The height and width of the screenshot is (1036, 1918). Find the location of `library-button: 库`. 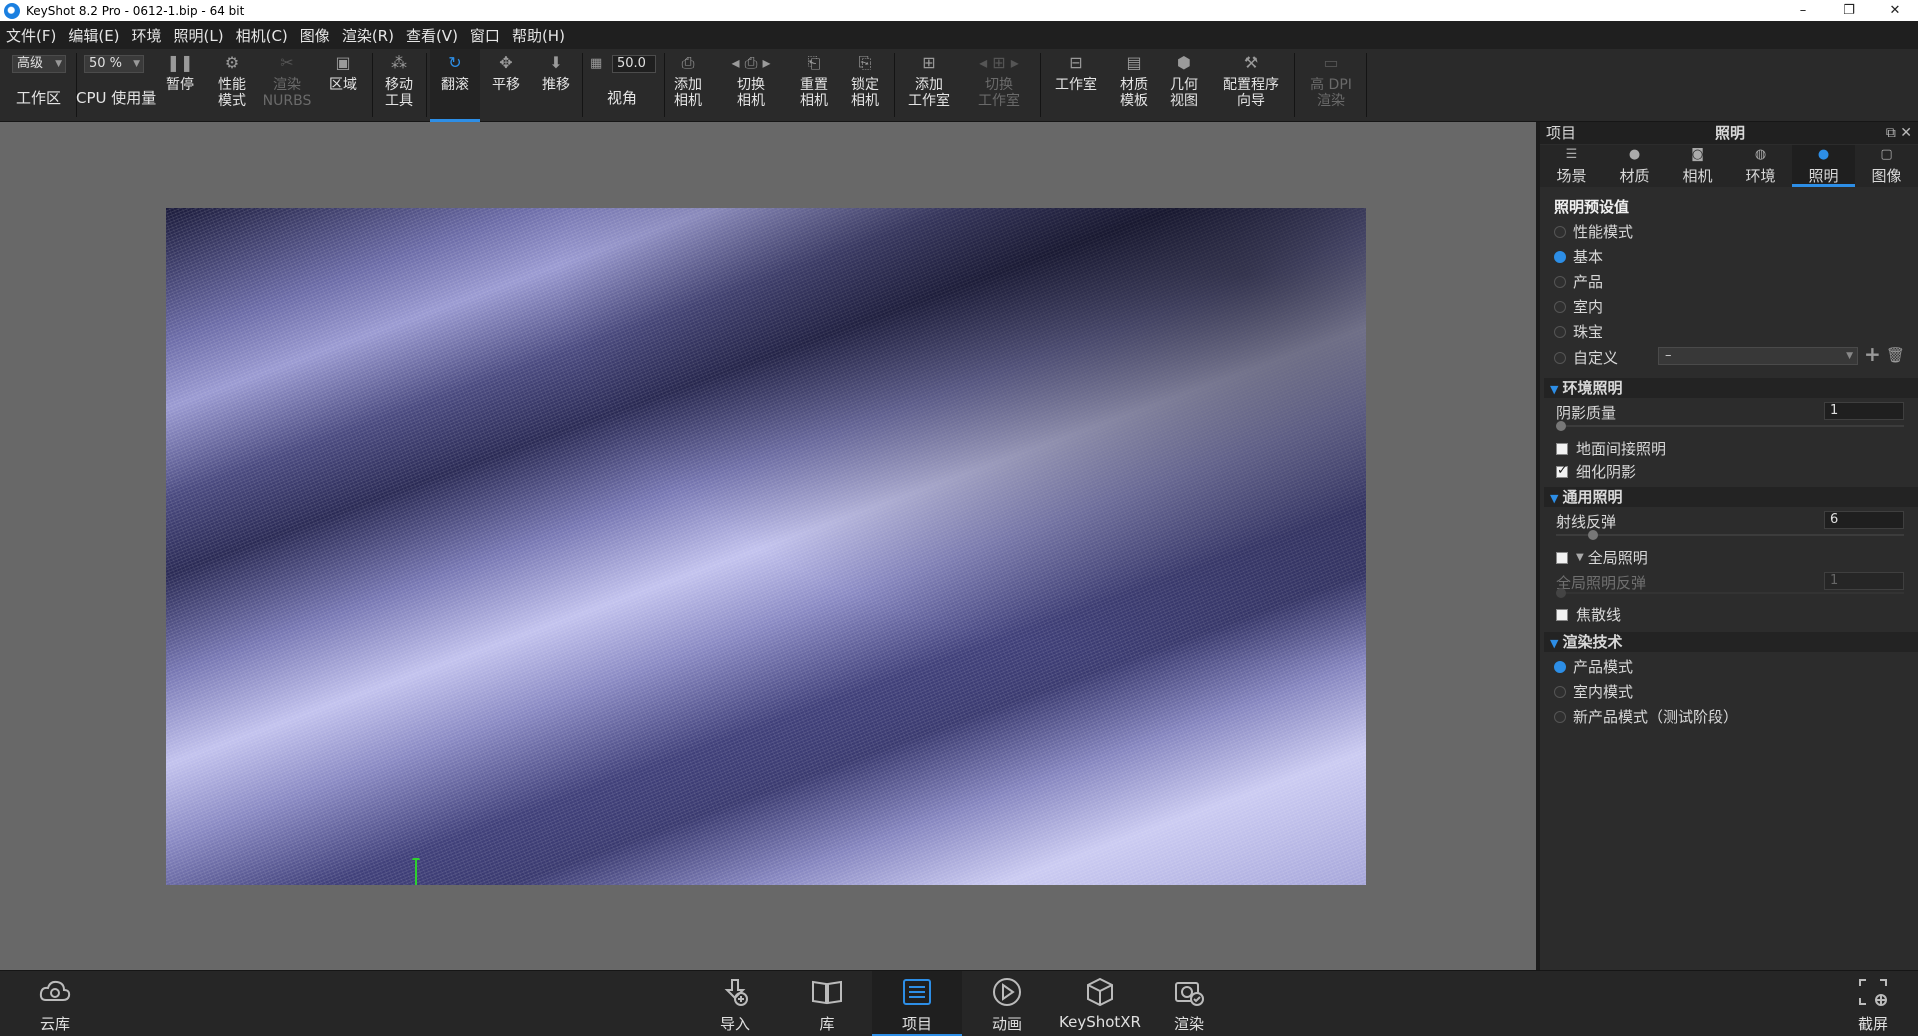

library-button: 库 is located at coordinates (827, 1003).